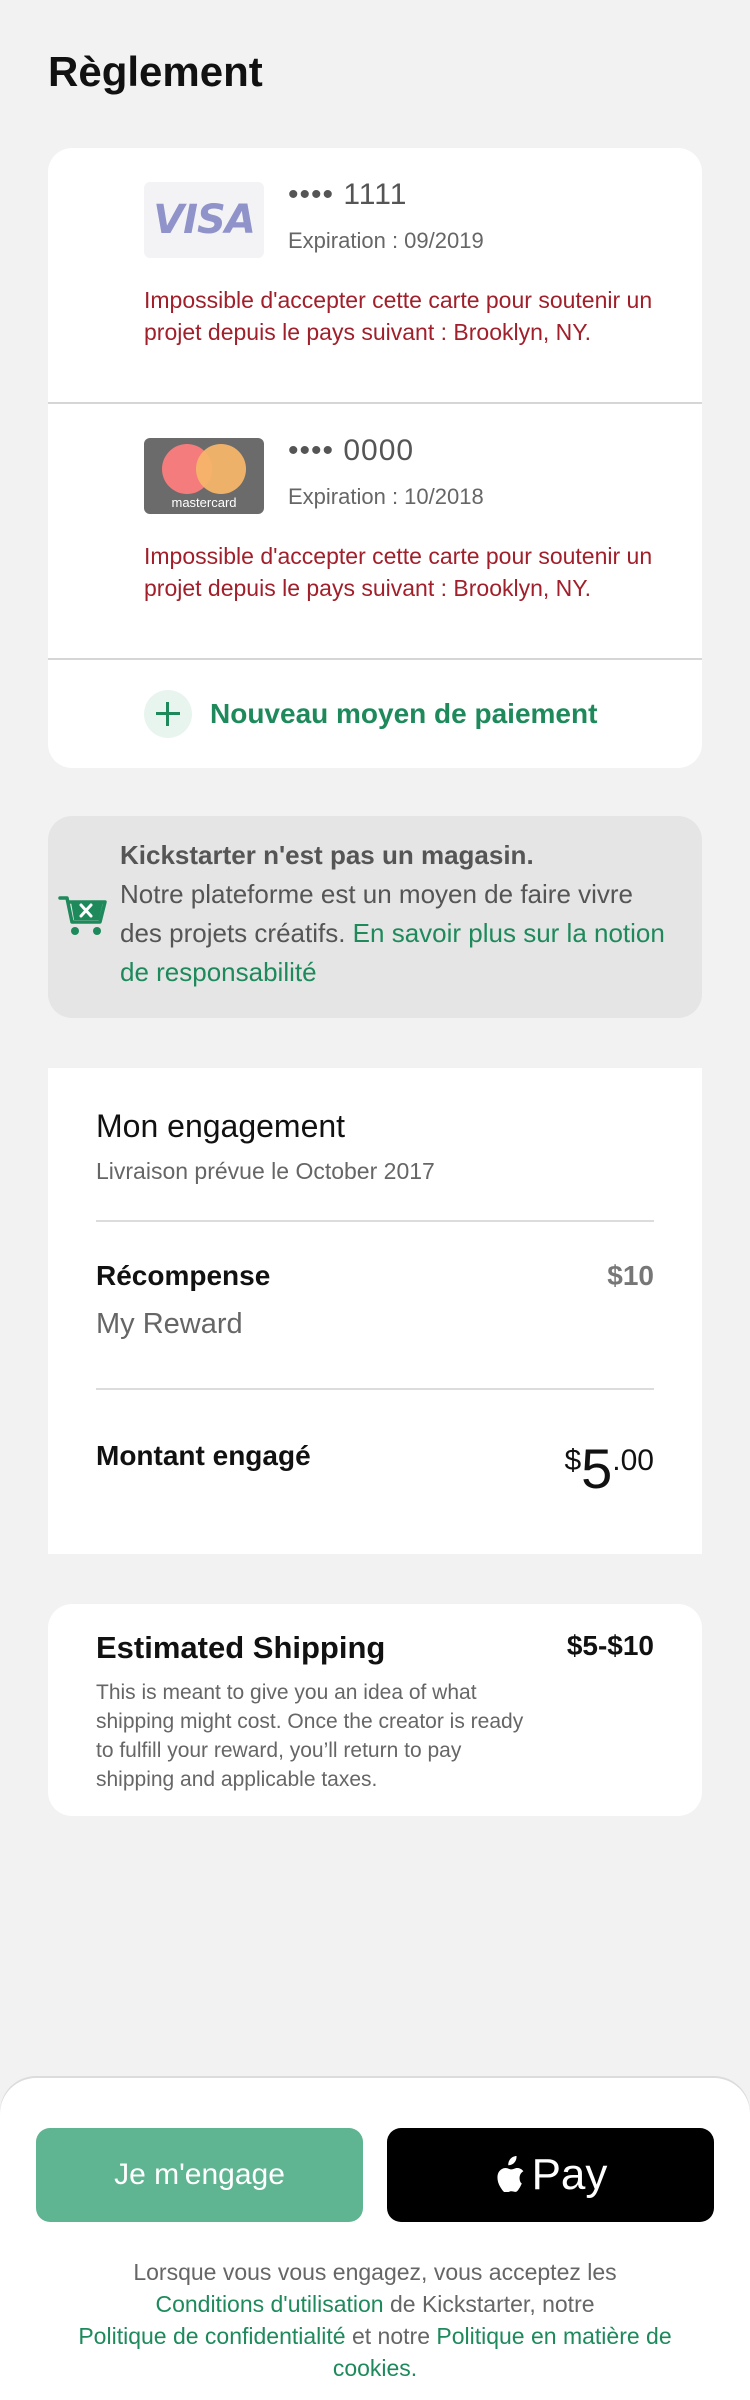  I want to click on reward-price: $10, so click(630, 1275).